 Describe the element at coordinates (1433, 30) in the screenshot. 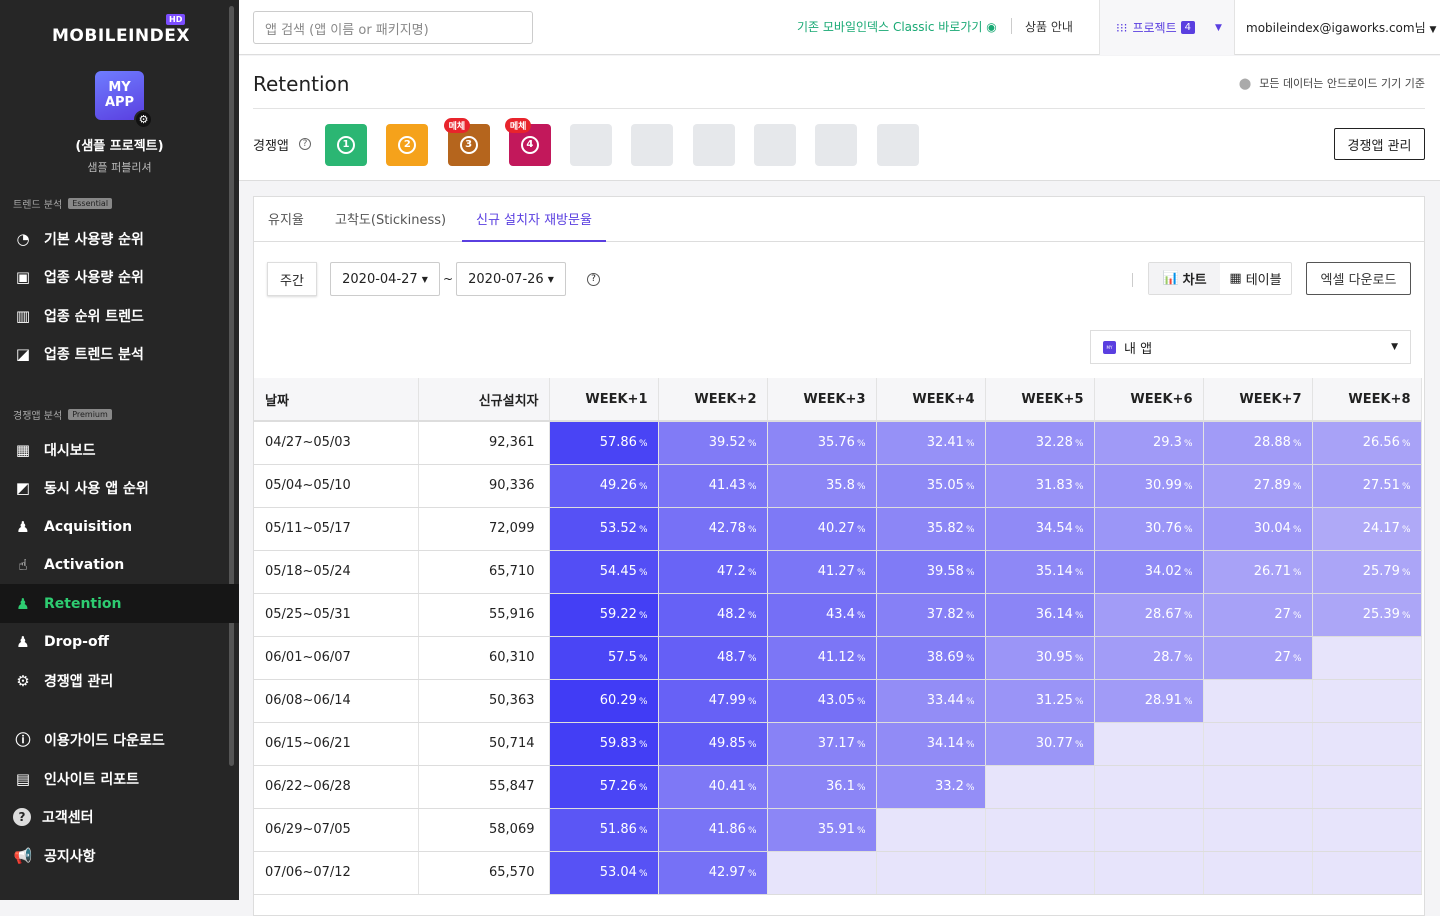

I see `chevron-down-icon: ▼` at that location.